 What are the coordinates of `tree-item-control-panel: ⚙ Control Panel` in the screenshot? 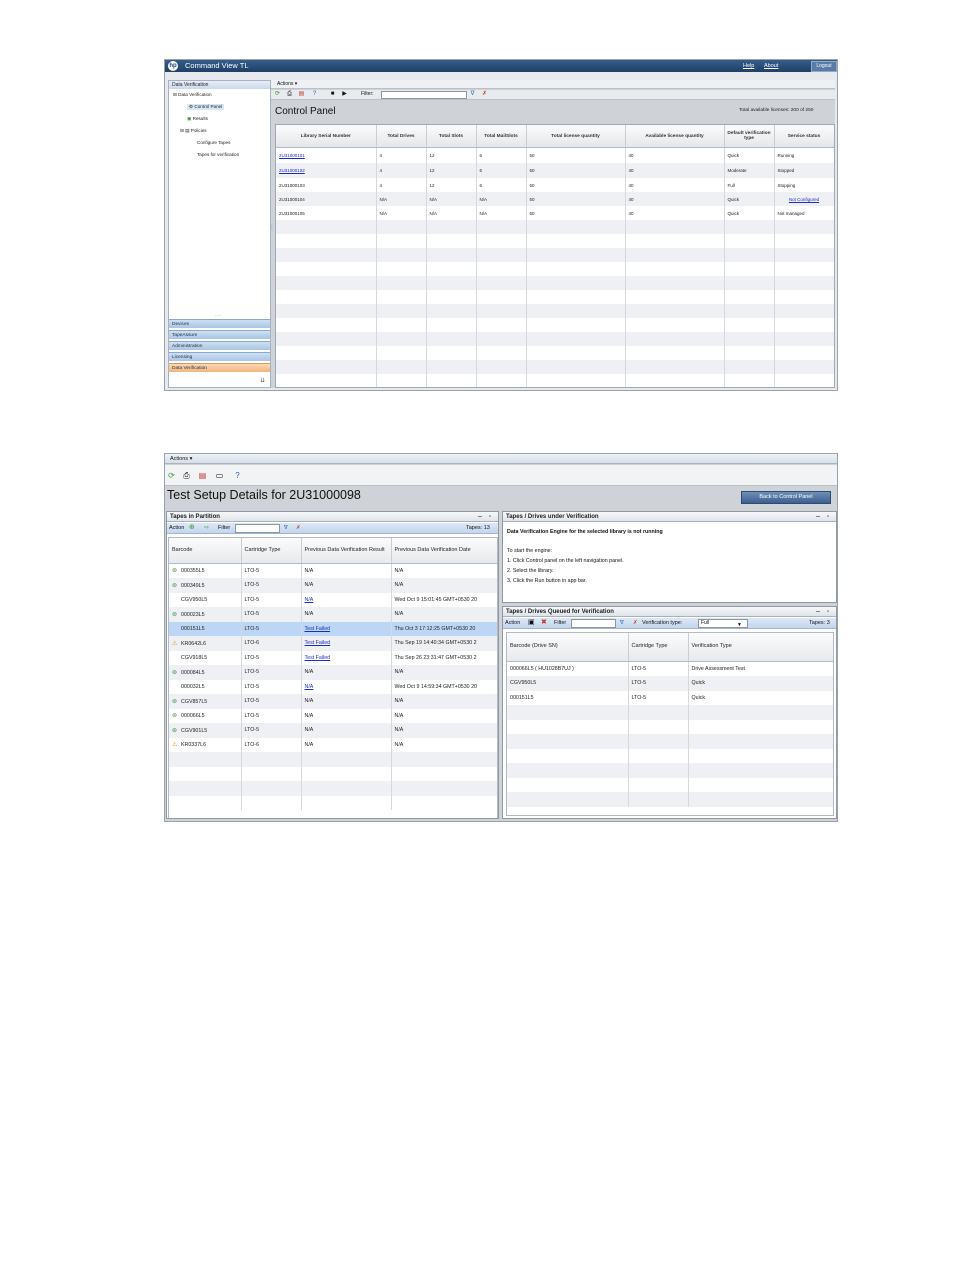 It's located at (206, 107).